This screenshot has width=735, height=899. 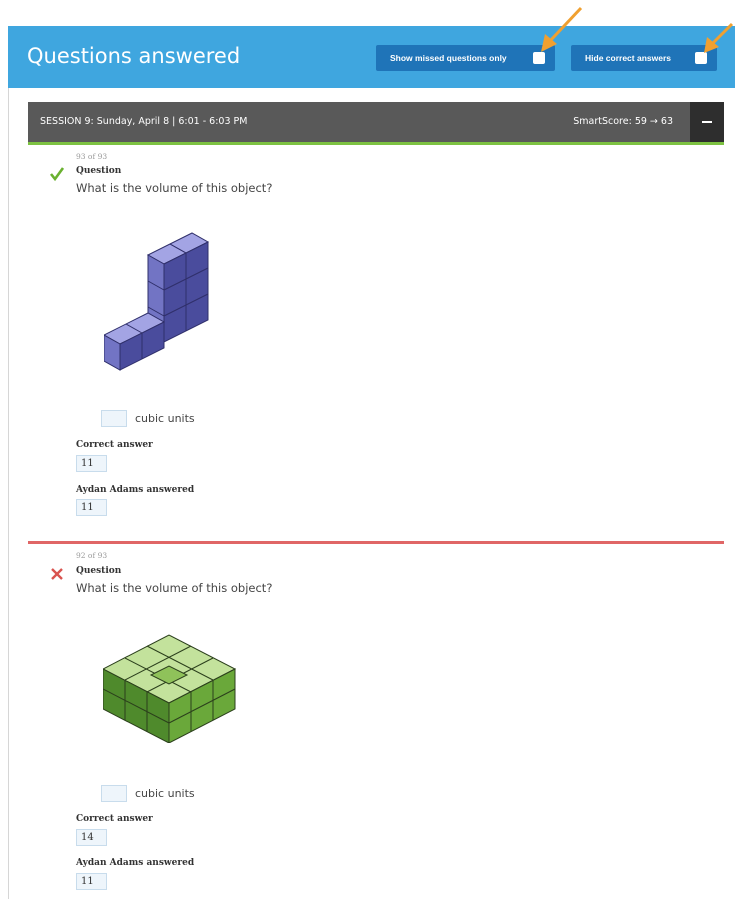 I want to click on hide-correct-answers-label: Hide correct answers, so click(x=628, y=58).